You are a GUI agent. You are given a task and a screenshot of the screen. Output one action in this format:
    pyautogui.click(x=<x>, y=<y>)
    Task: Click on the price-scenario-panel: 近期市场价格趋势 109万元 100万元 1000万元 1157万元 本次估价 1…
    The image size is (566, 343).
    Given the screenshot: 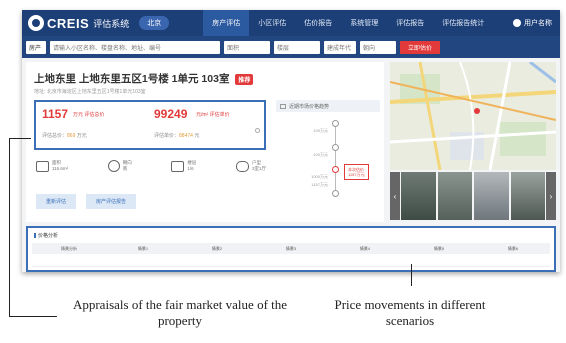 What is the action you would take?
    pyautogui.click(x=328, y=155)
    